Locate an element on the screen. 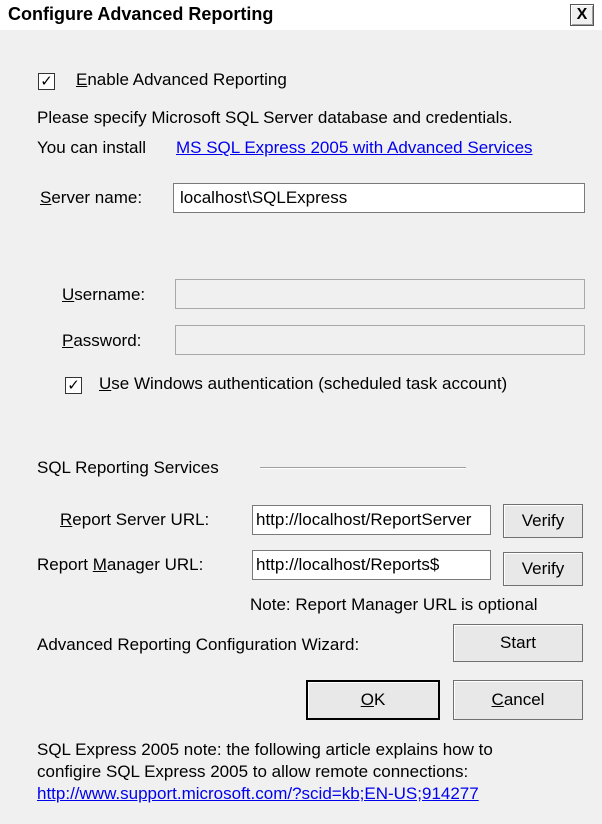 The image size is (602, 824). report-manager-note: Note: Report Manager URL is optional is located at coordinates (394, 604).